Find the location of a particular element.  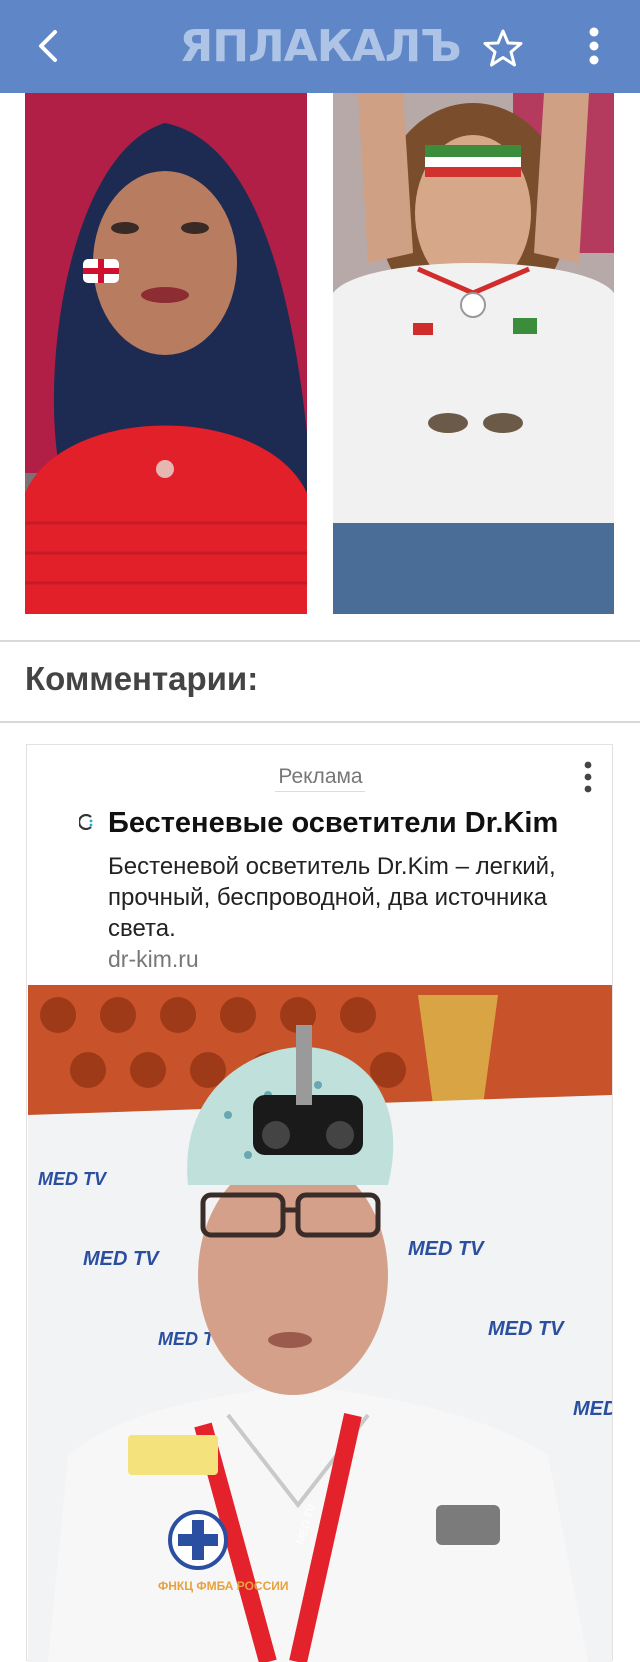

photo-fan-iran is located at coordinates (473, 353).